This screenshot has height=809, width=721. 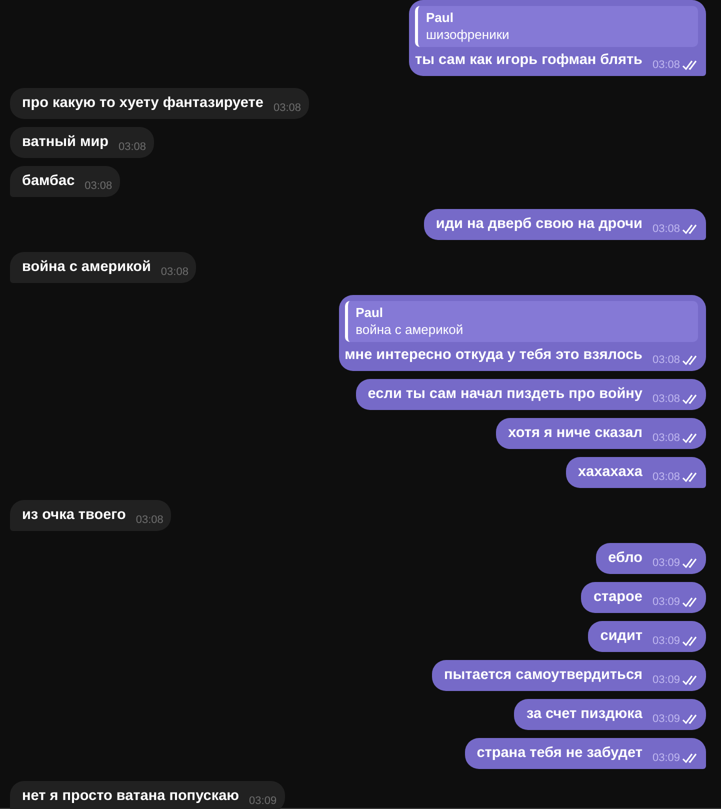 I want to click on message-text: мне интересно откуда у тебя это взялось, so click(x=493, y=355).